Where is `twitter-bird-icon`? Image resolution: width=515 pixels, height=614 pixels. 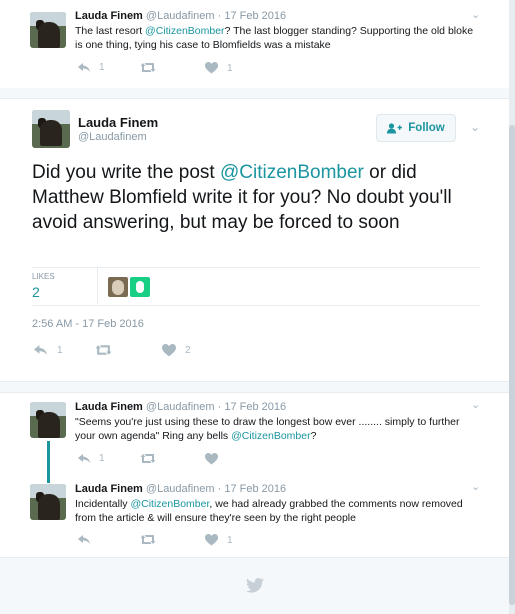 twitter-bird-icon is located at coordinates (255, 588).